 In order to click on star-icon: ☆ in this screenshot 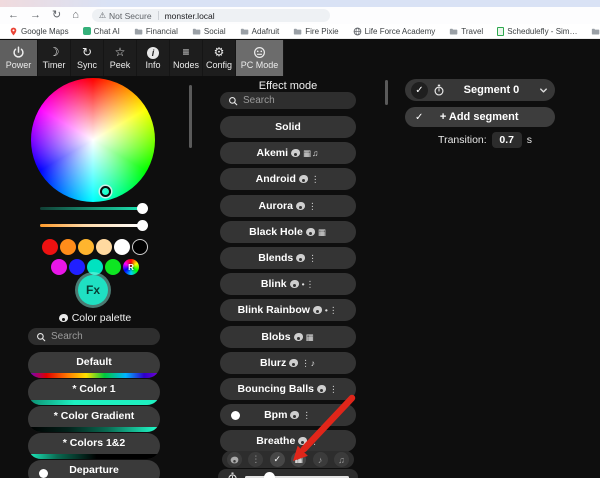, I will do `click(120, 52)`.